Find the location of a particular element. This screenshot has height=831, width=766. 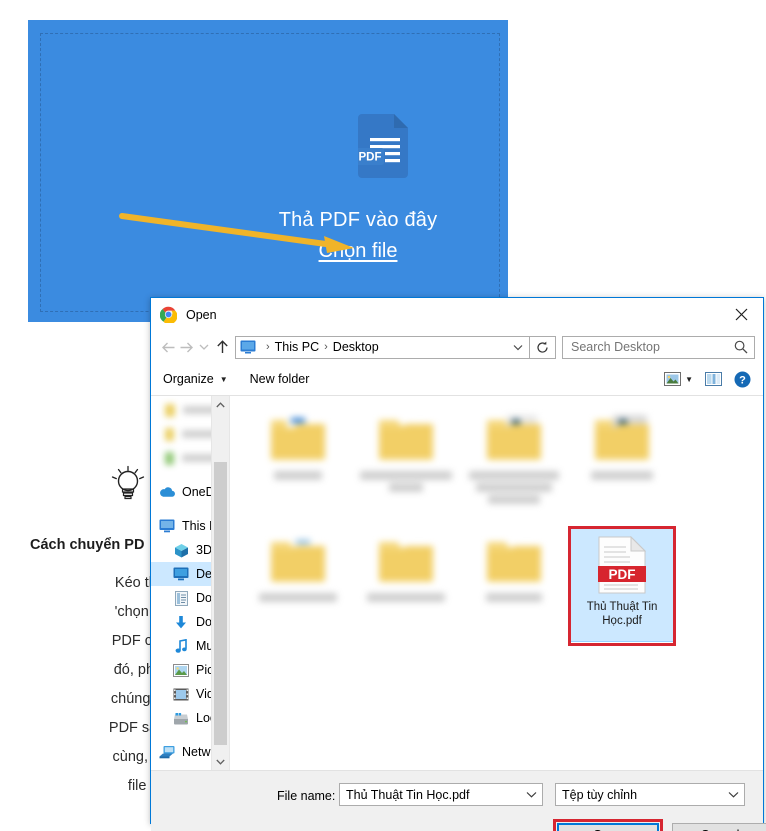

lightbulb-icon is located at coordinates (128, 482).